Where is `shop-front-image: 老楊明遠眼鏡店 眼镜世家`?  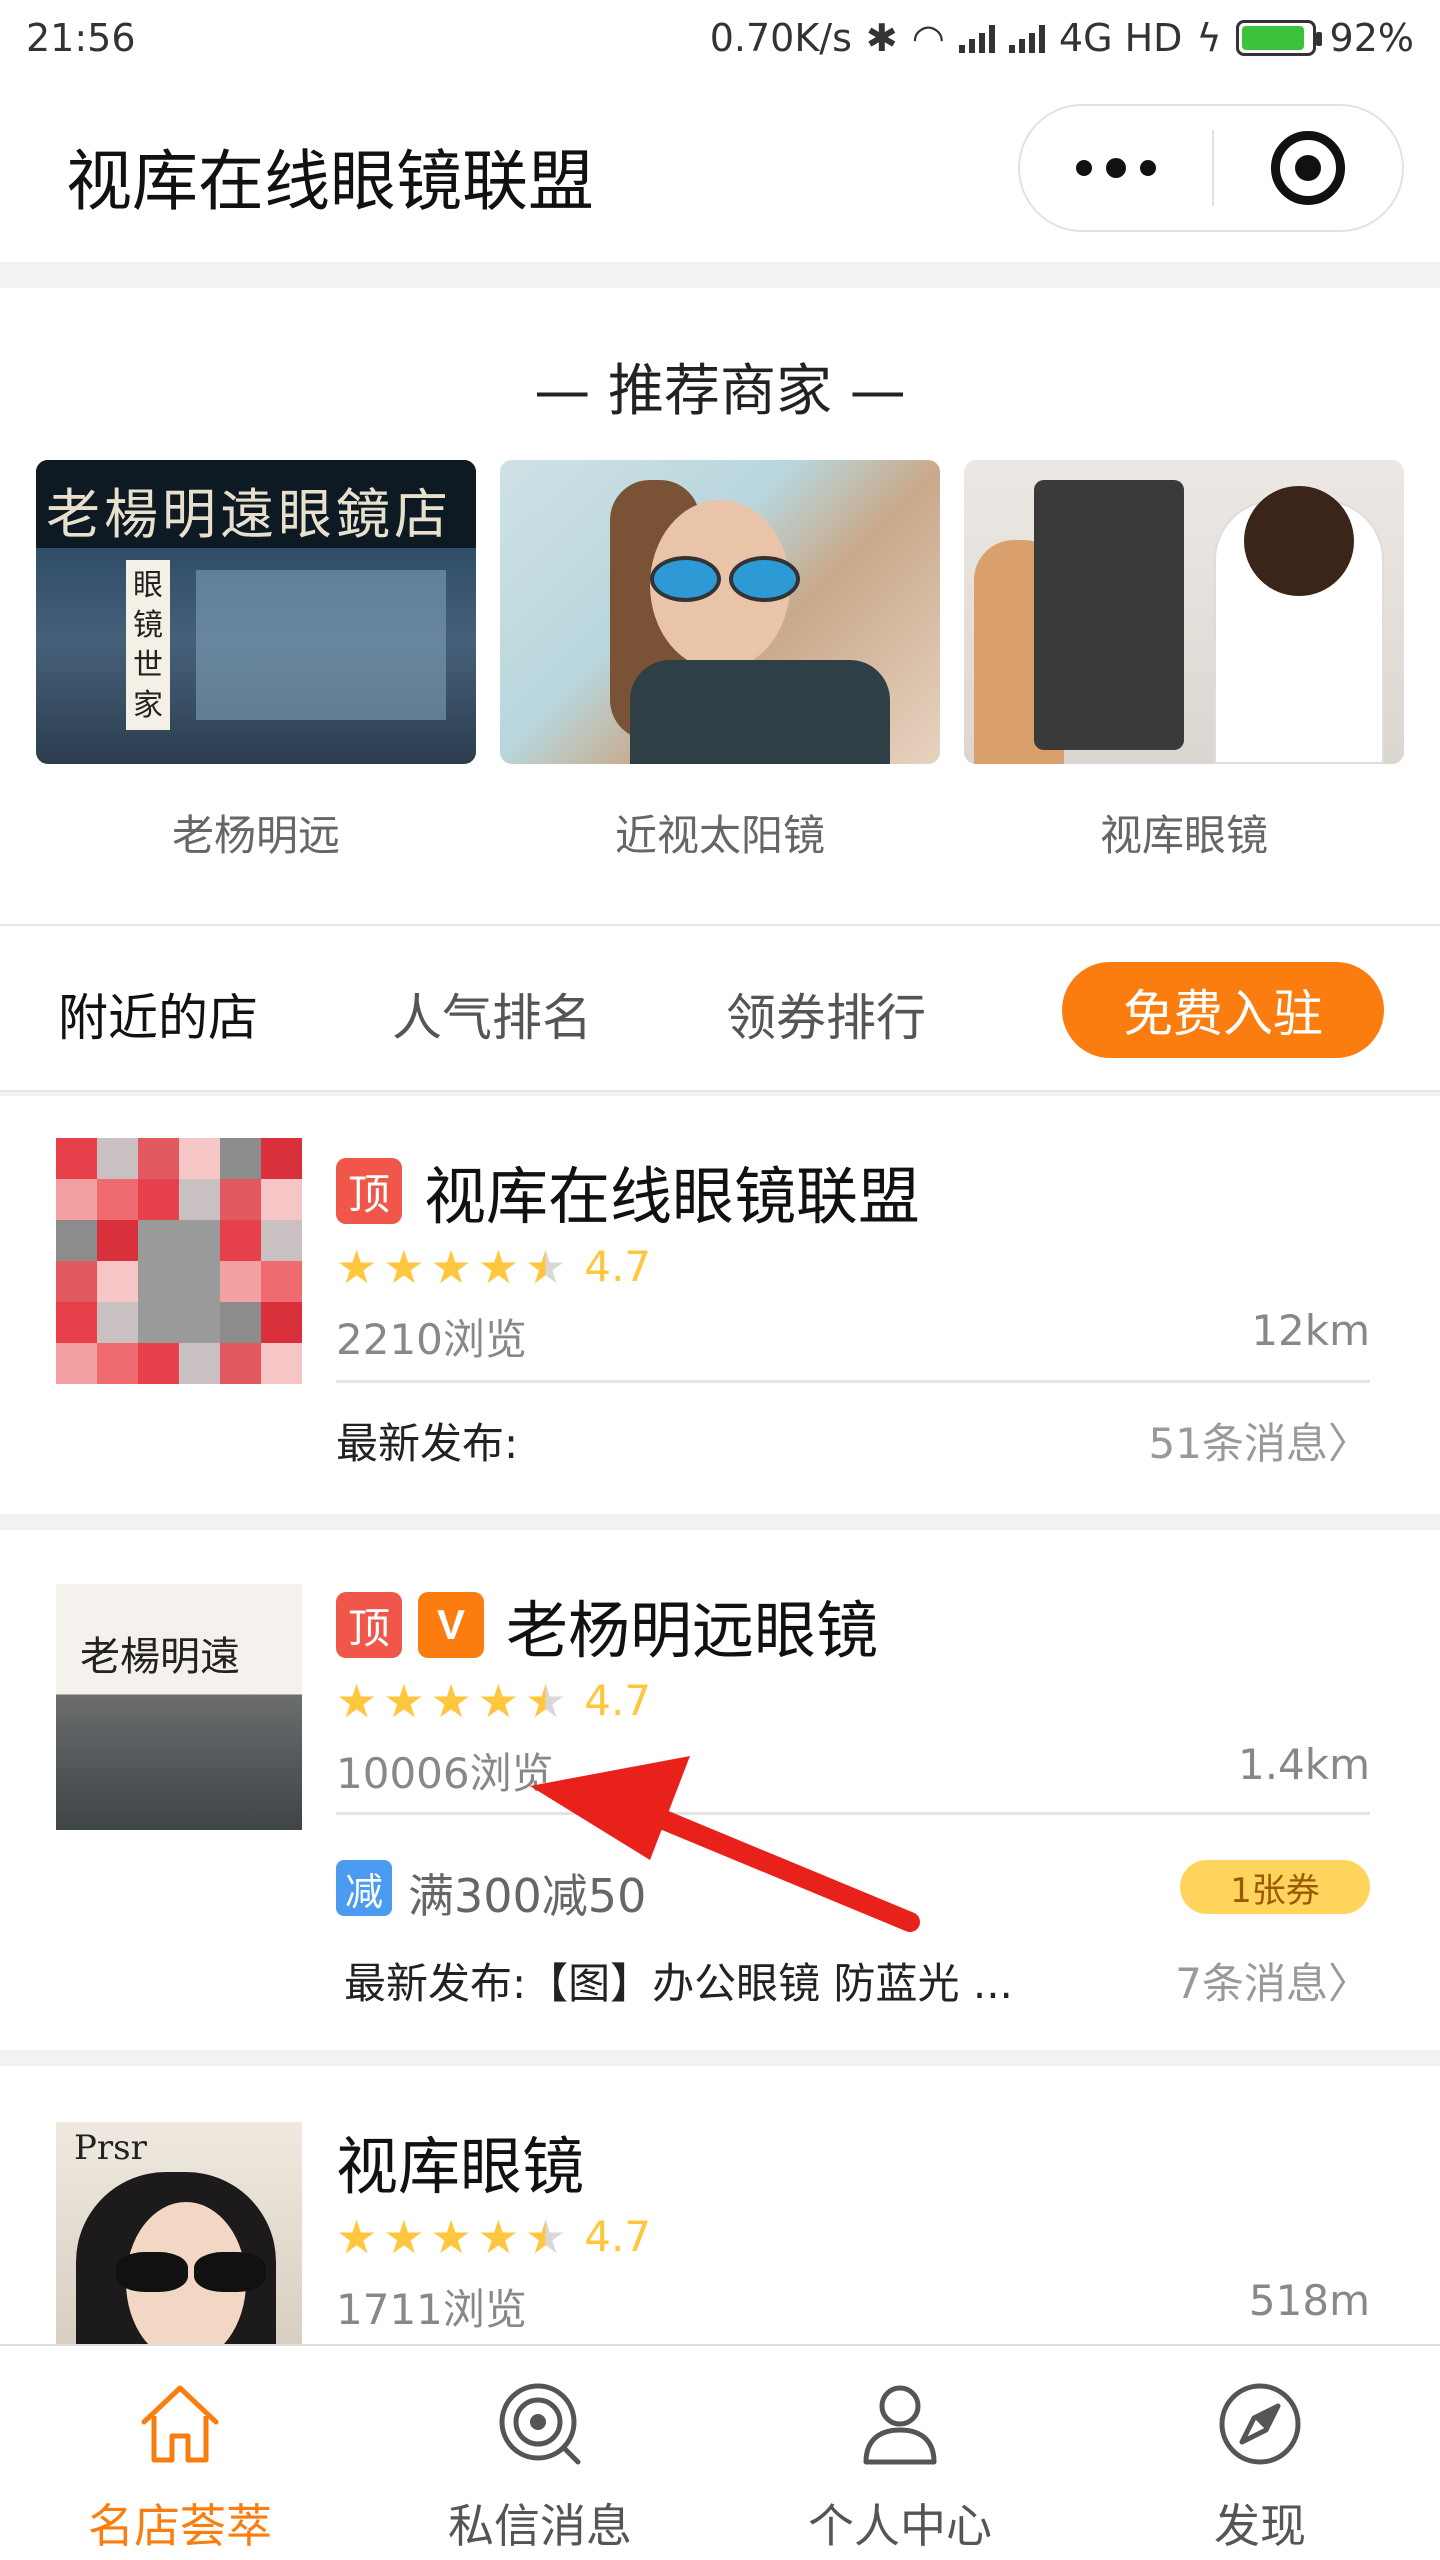
shop-front-image: 老楊明遠眼鏡店 眼镜世家 is located at coordinates (256, 612).